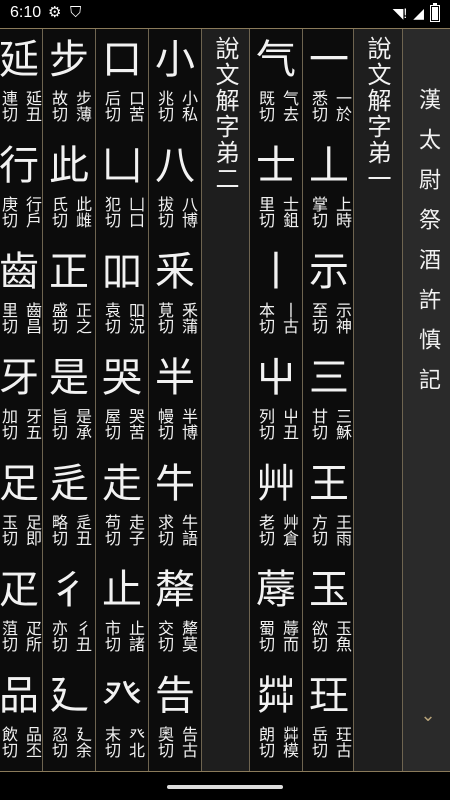 This screenshot has width=450, height=800. What do you see at coordinates (175, 272) in the screenshot?
I see `seal-glyph: 釆` at bounding box center [175, 272].